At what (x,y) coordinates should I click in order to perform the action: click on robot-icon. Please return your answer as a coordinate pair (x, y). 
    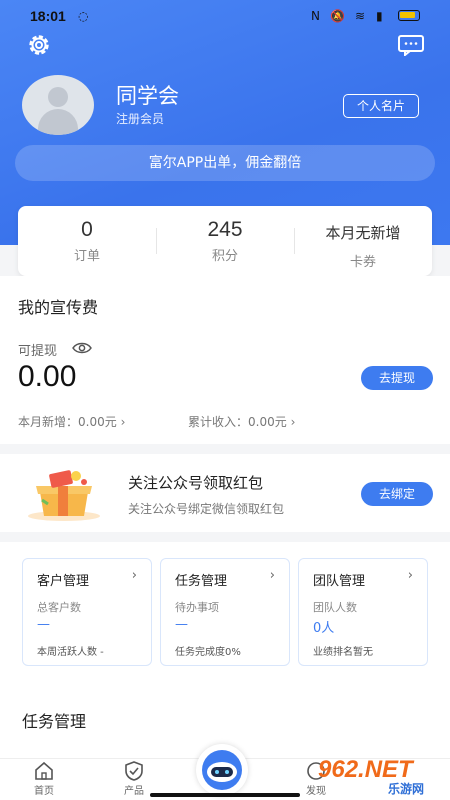
    Looking at the image, I should click on (222, 770).